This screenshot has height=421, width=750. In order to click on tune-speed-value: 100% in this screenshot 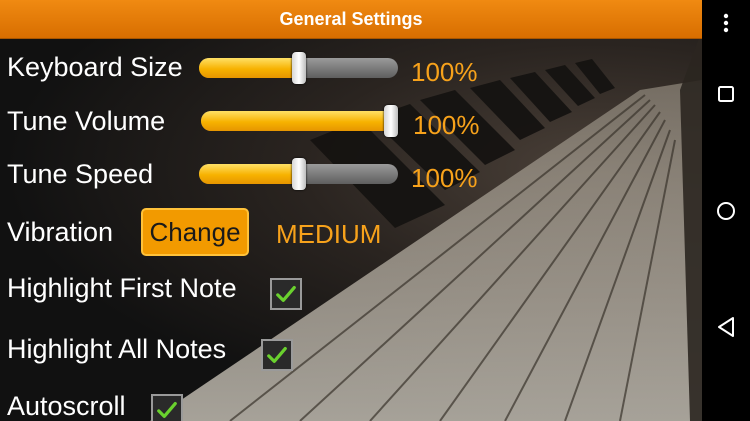, I will do `click(444, 178)`.